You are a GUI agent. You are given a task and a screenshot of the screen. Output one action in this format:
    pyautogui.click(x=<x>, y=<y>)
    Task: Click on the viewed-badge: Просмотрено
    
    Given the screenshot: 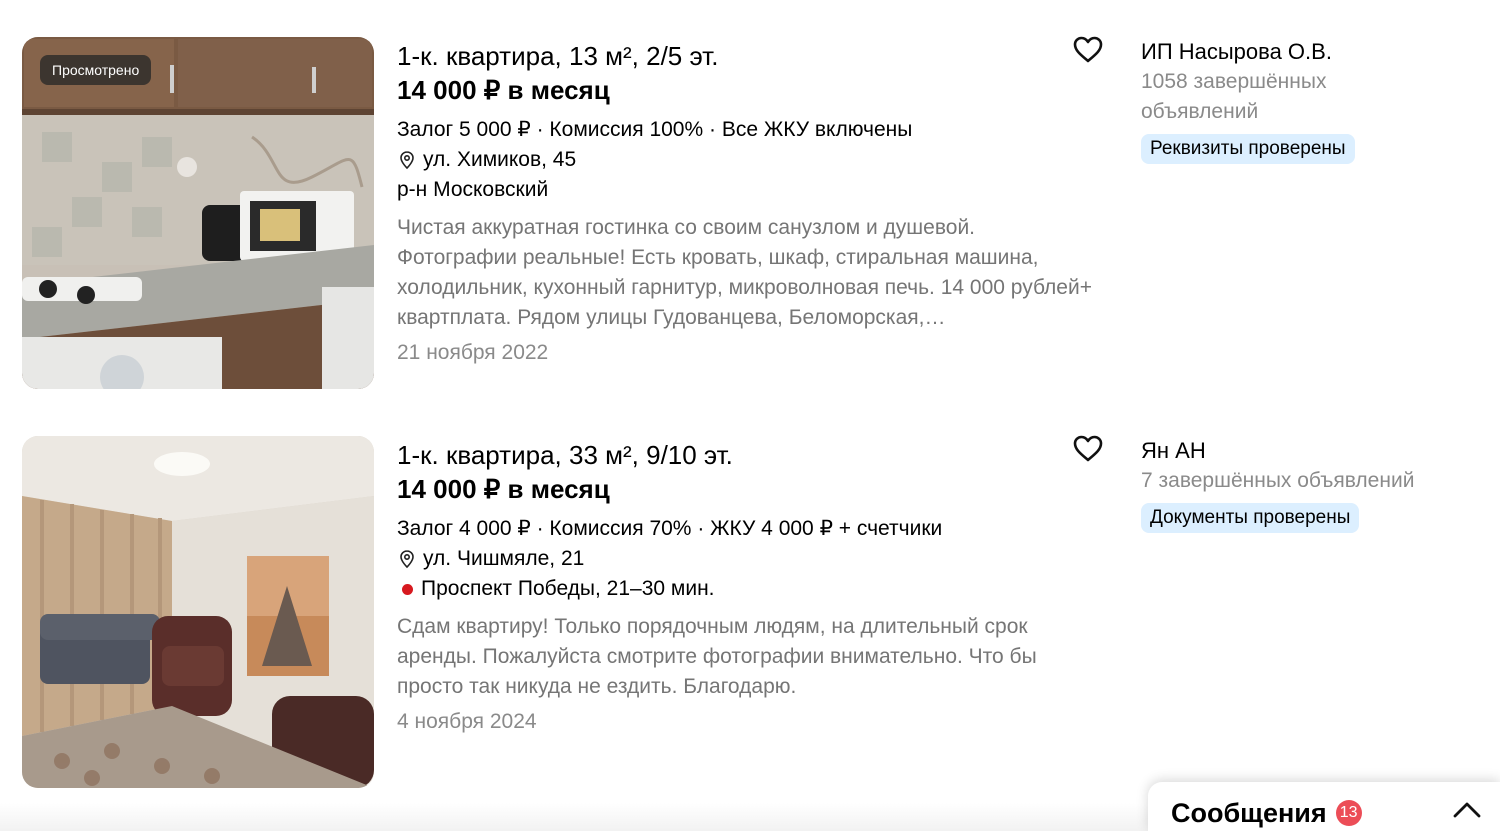 What is the action you would take?
    pyautogui.click(x=96, y=70)
    